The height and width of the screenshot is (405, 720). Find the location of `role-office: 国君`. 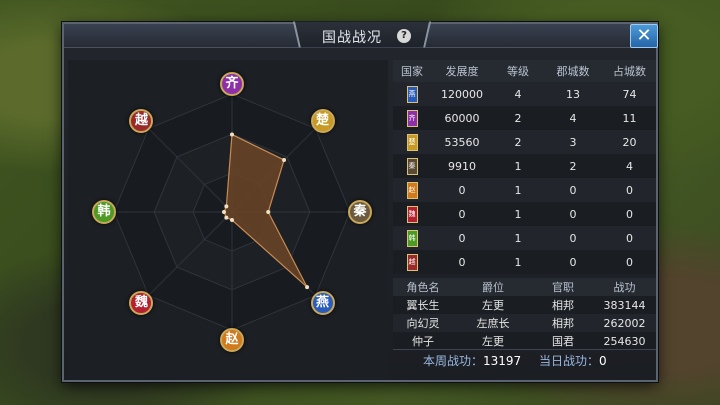

role-office: 国君 is located at coordinates (563, 341).